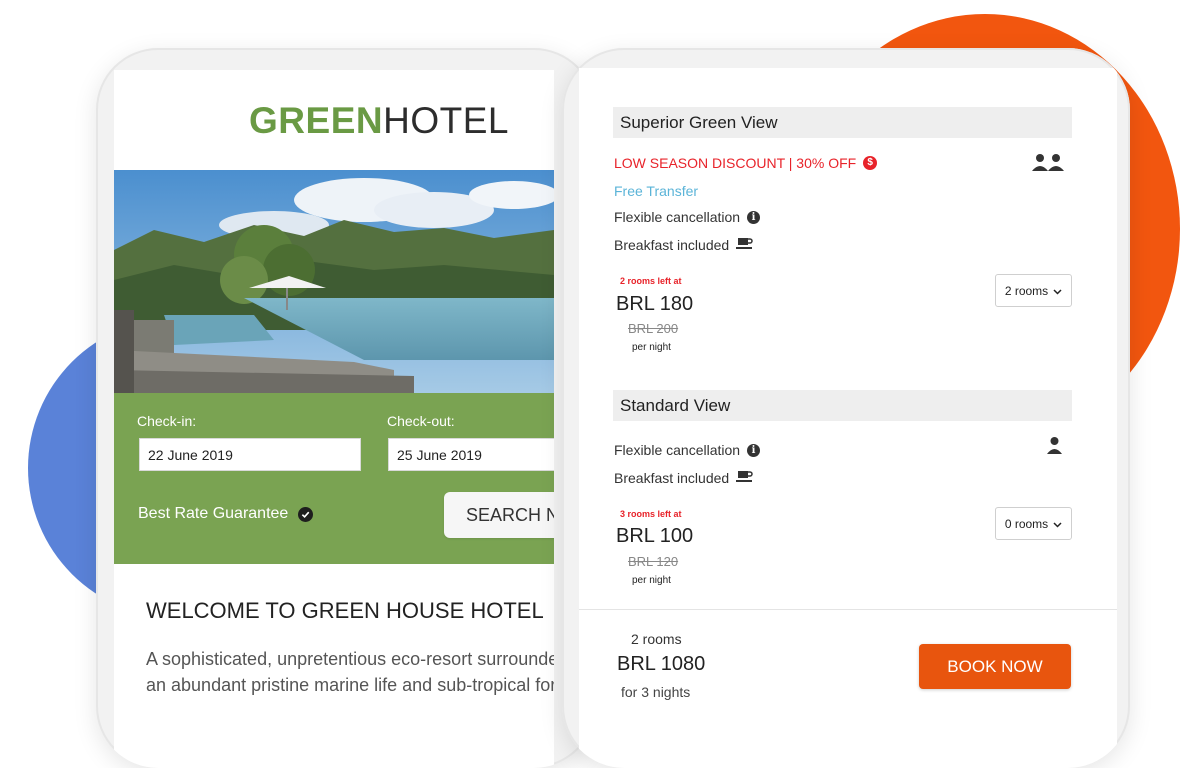  Describe the element at coordinates (656, 692) in the screenshot. I see `summary-nights: for 3 nights` at that location.